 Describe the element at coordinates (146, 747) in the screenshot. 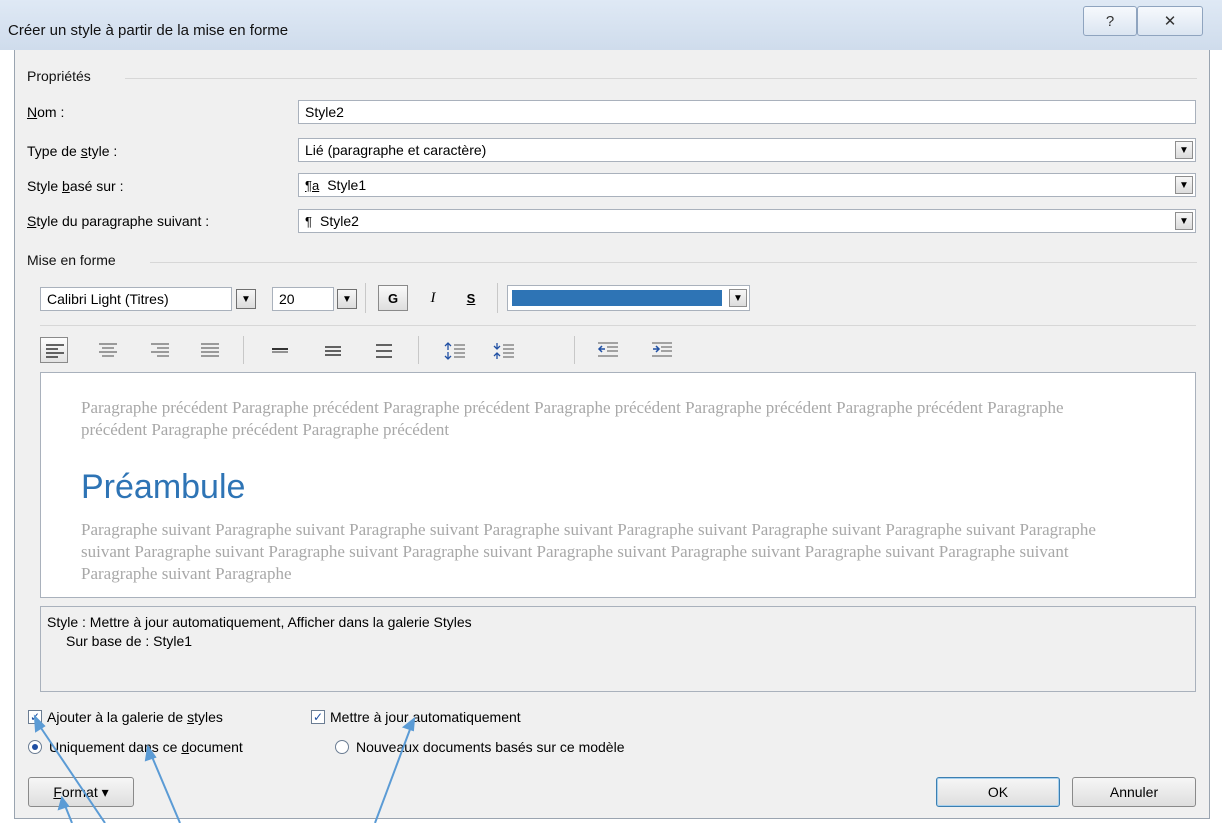

I see `only-this-document-label: Uniquement dans ce document` at that location.